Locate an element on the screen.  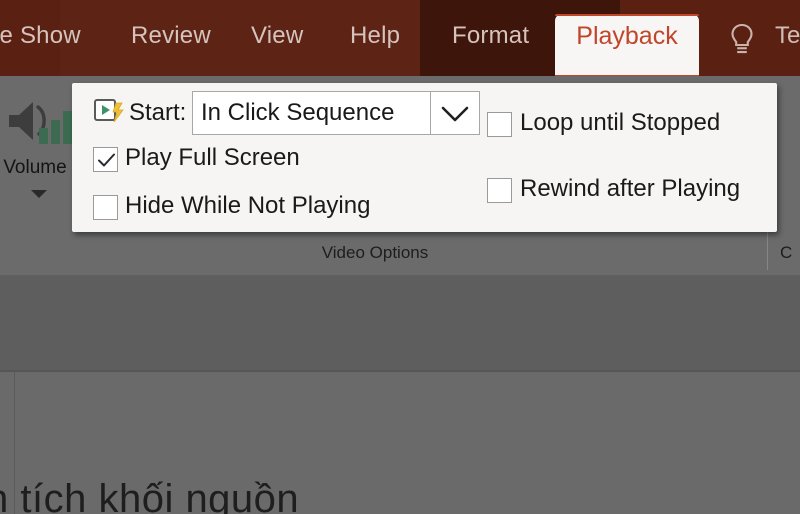
checkbox-loop-until-stopped-label: Loop until Stopped is located at coordinates (620, 123).